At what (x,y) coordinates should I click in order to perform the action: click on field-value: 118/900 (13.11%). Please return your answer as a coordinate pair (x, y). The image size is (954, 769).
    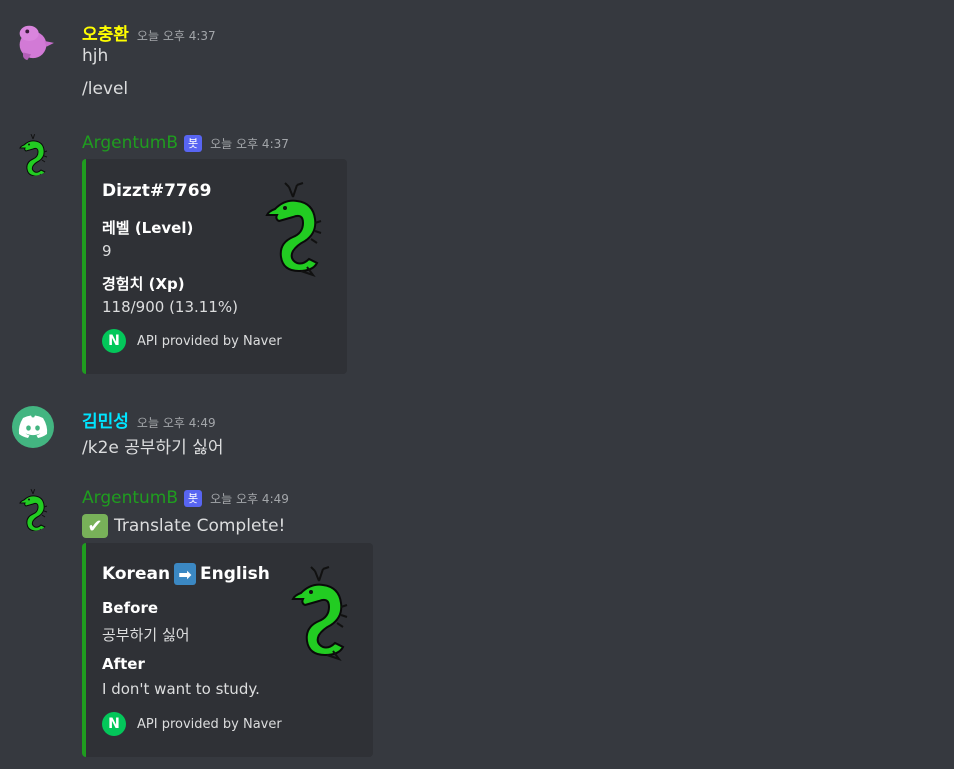
    Looking at the image, I should click on (170, 307).